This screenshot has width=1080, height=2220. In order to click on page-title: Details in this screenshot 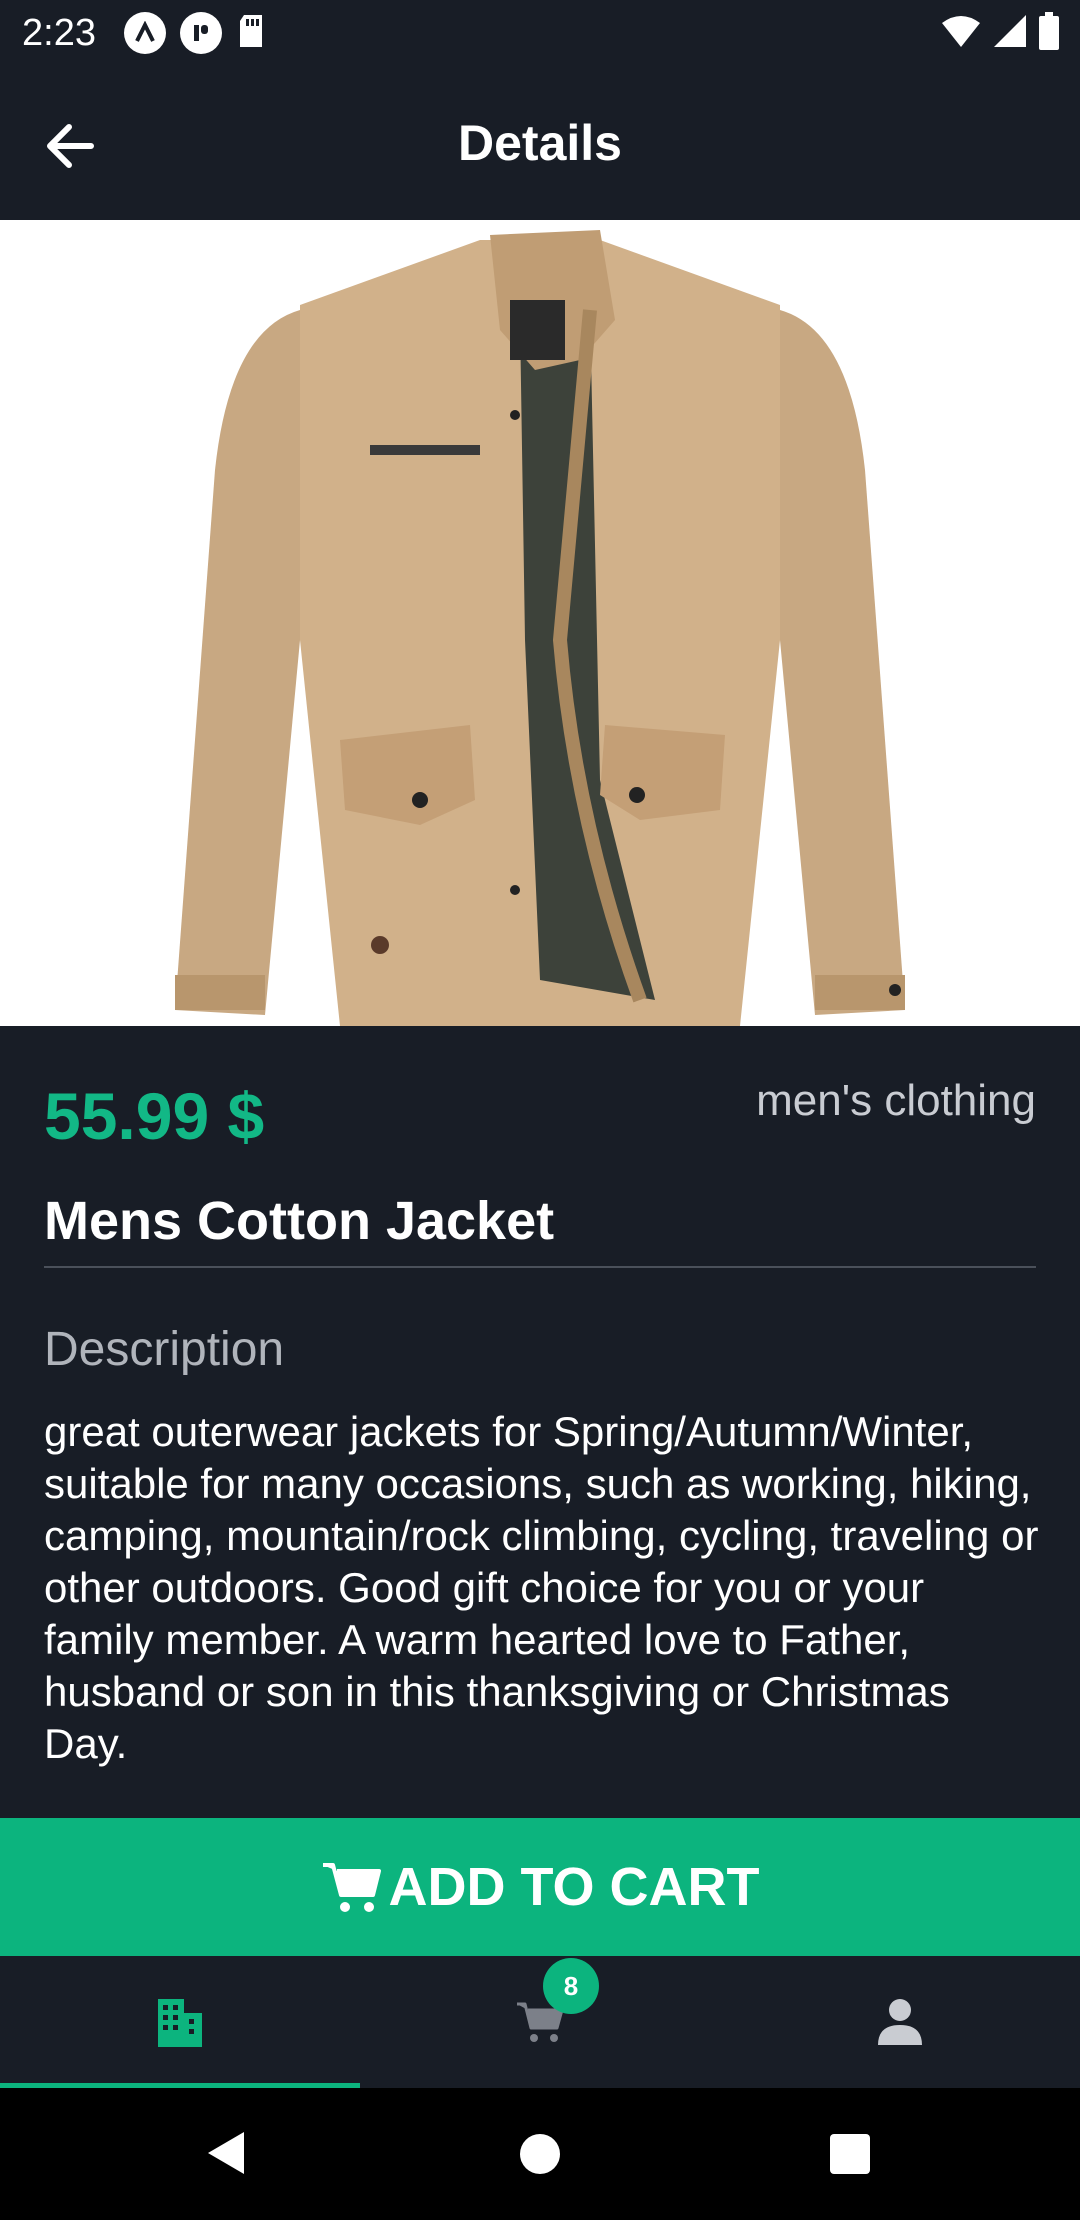, I will do `click(540, 143)`.